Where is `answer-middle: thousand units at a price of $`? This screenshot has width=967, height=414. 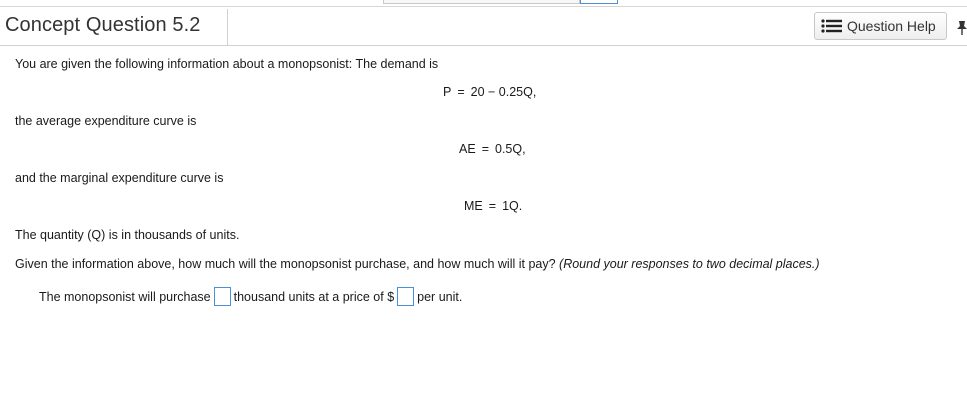
answer-middle: thousand units at a price of $ is located at coordinates (314, 296).